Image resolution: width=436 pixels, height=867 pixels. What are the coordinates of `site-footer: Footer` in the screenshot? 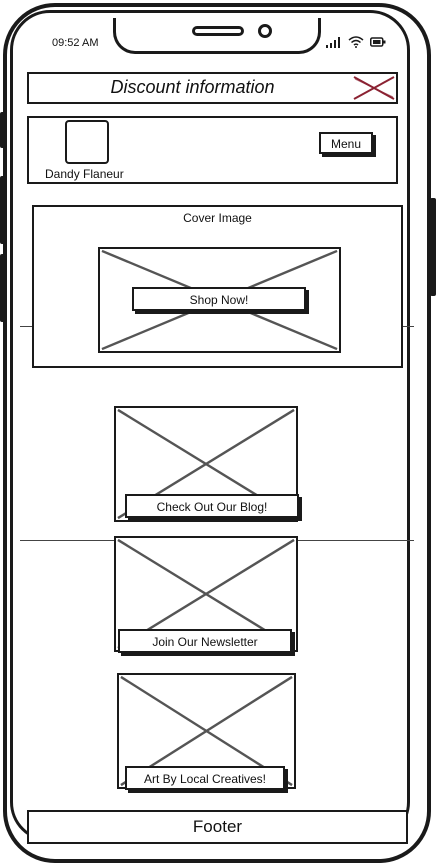 It's located at (217, 827).